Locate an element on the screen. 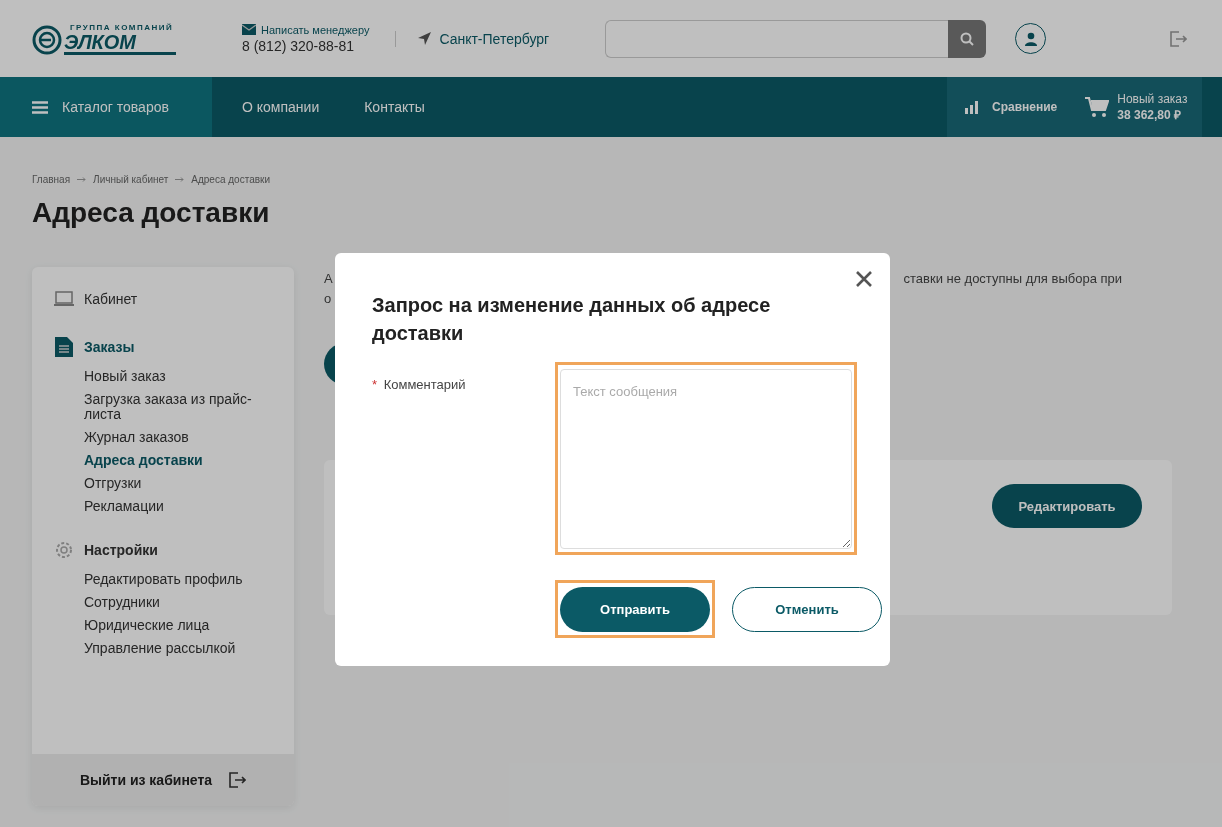  logo-caption: ГРУППА КОМПАНИЙ is located at coordinates (122, 27).